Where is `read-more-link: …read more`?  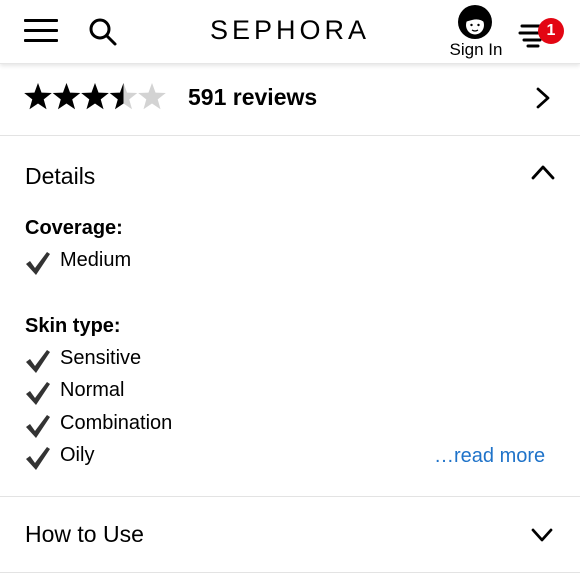
read-more-link: …read more is located at coordinates (489, 456).